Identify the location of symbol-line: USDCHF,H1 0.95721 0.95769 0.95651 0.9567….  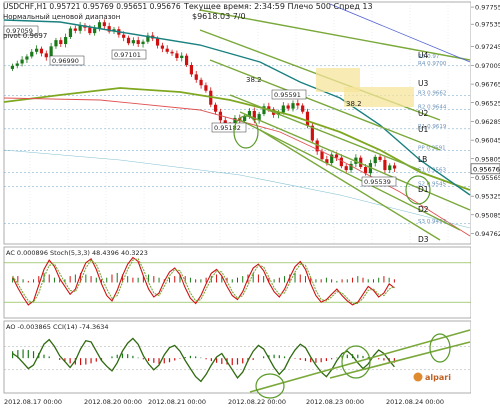
(92, 6).